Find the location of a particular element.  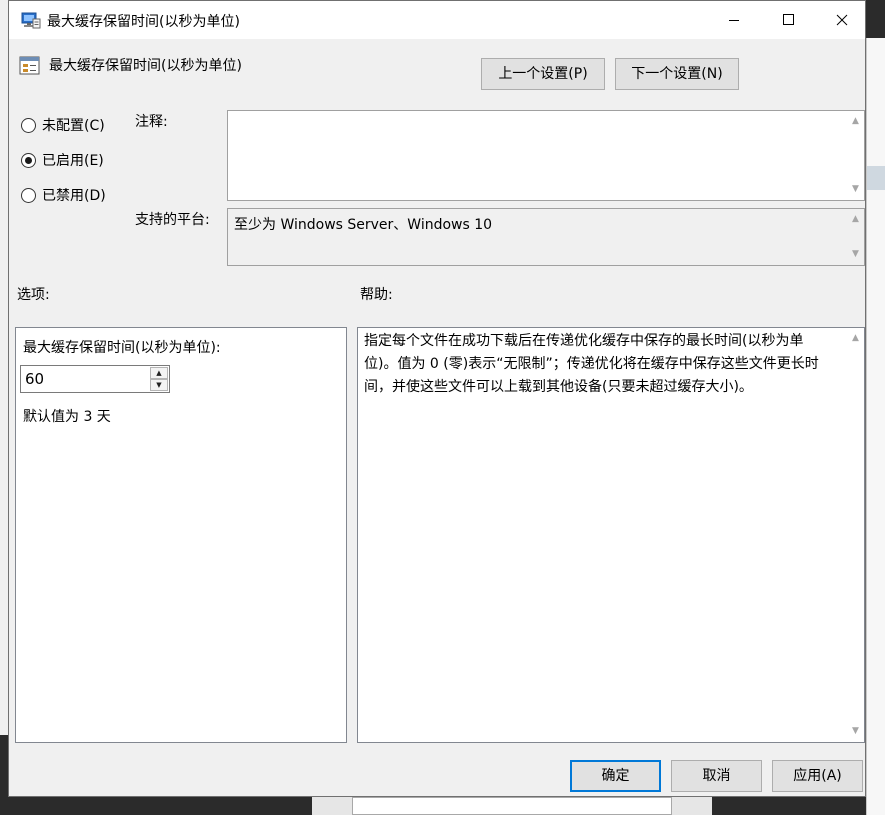

minimize-button is located at coordinates (734, 20).